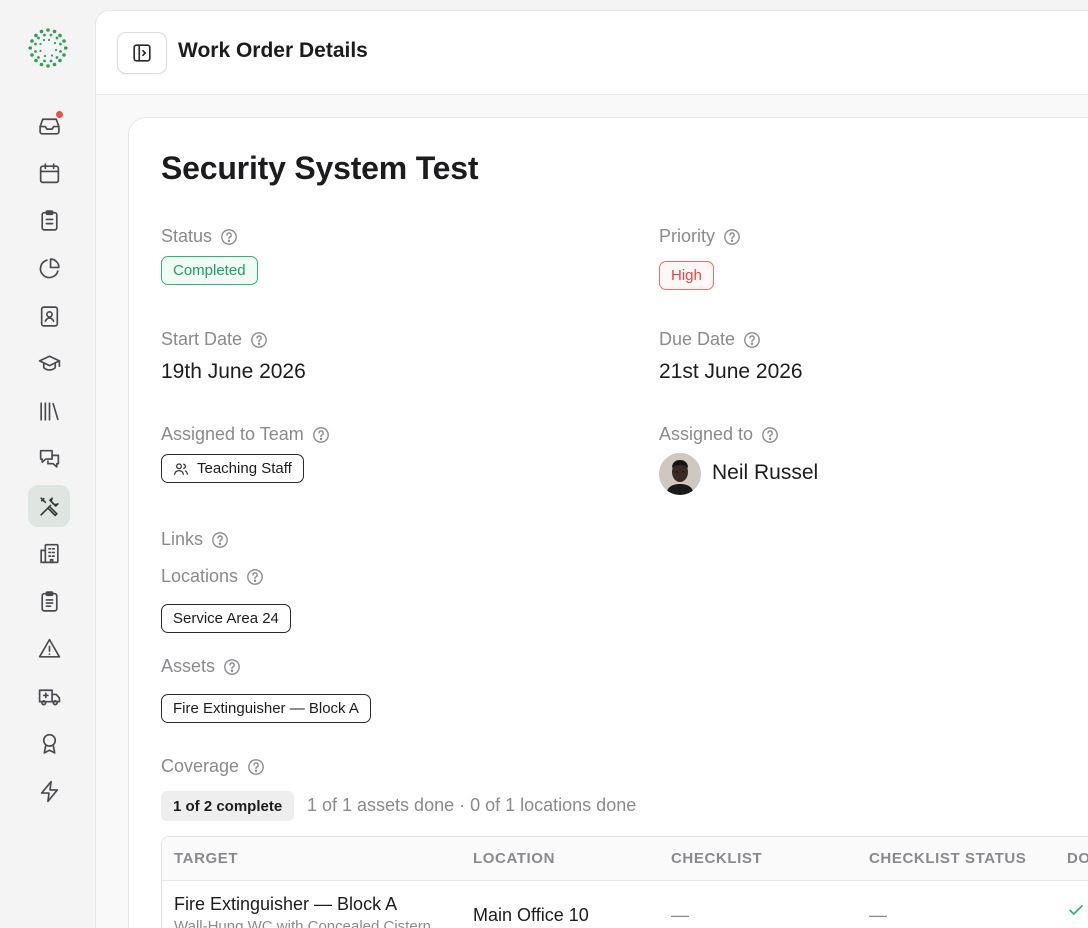 The image size is (1088, 928). Describe the element at coordinates (514, 858) in the screenshot. I see `column-header-location: LOCATION` at that location.